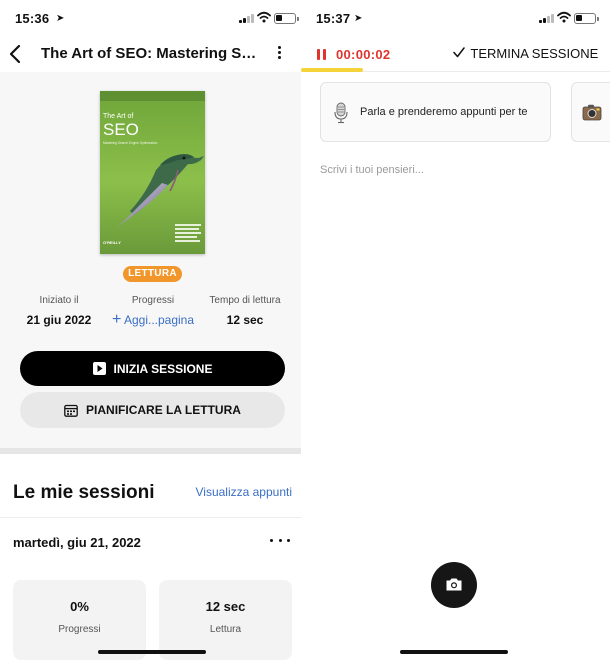 The width and height of the screenshot is (610, 660). What do you see at coordinates (459, 52) in the screenshot?
I see `checkmark-icon` at bounding box center [459, 52].